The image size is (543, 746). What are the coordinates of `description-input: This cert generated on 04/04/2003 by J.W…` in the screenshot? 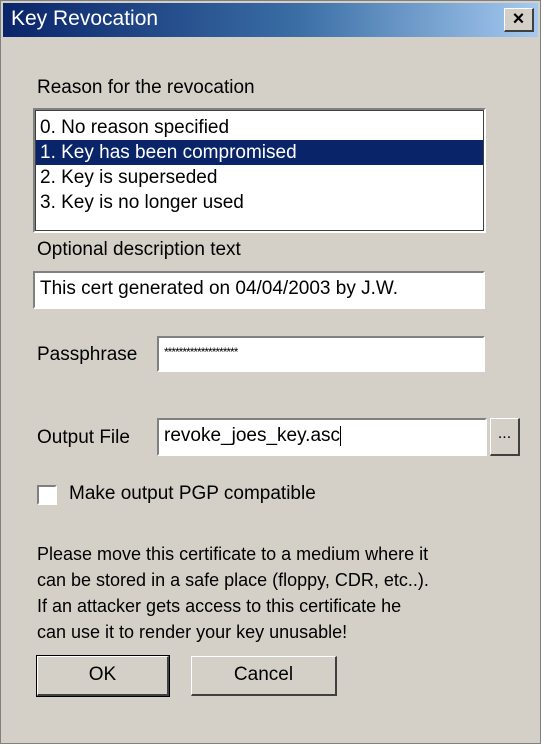 It's located at (259, 290).